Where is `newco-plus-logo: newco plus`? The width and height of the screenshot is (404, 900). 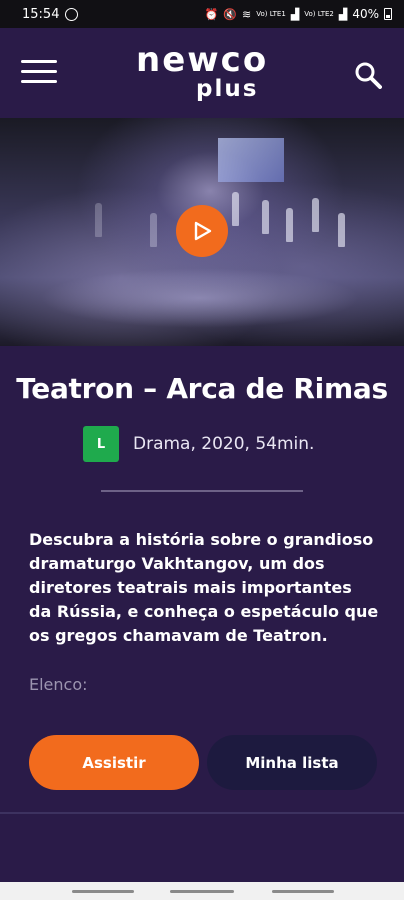
newco-plus-logo: newco plus is located at coordinates (203, 73).